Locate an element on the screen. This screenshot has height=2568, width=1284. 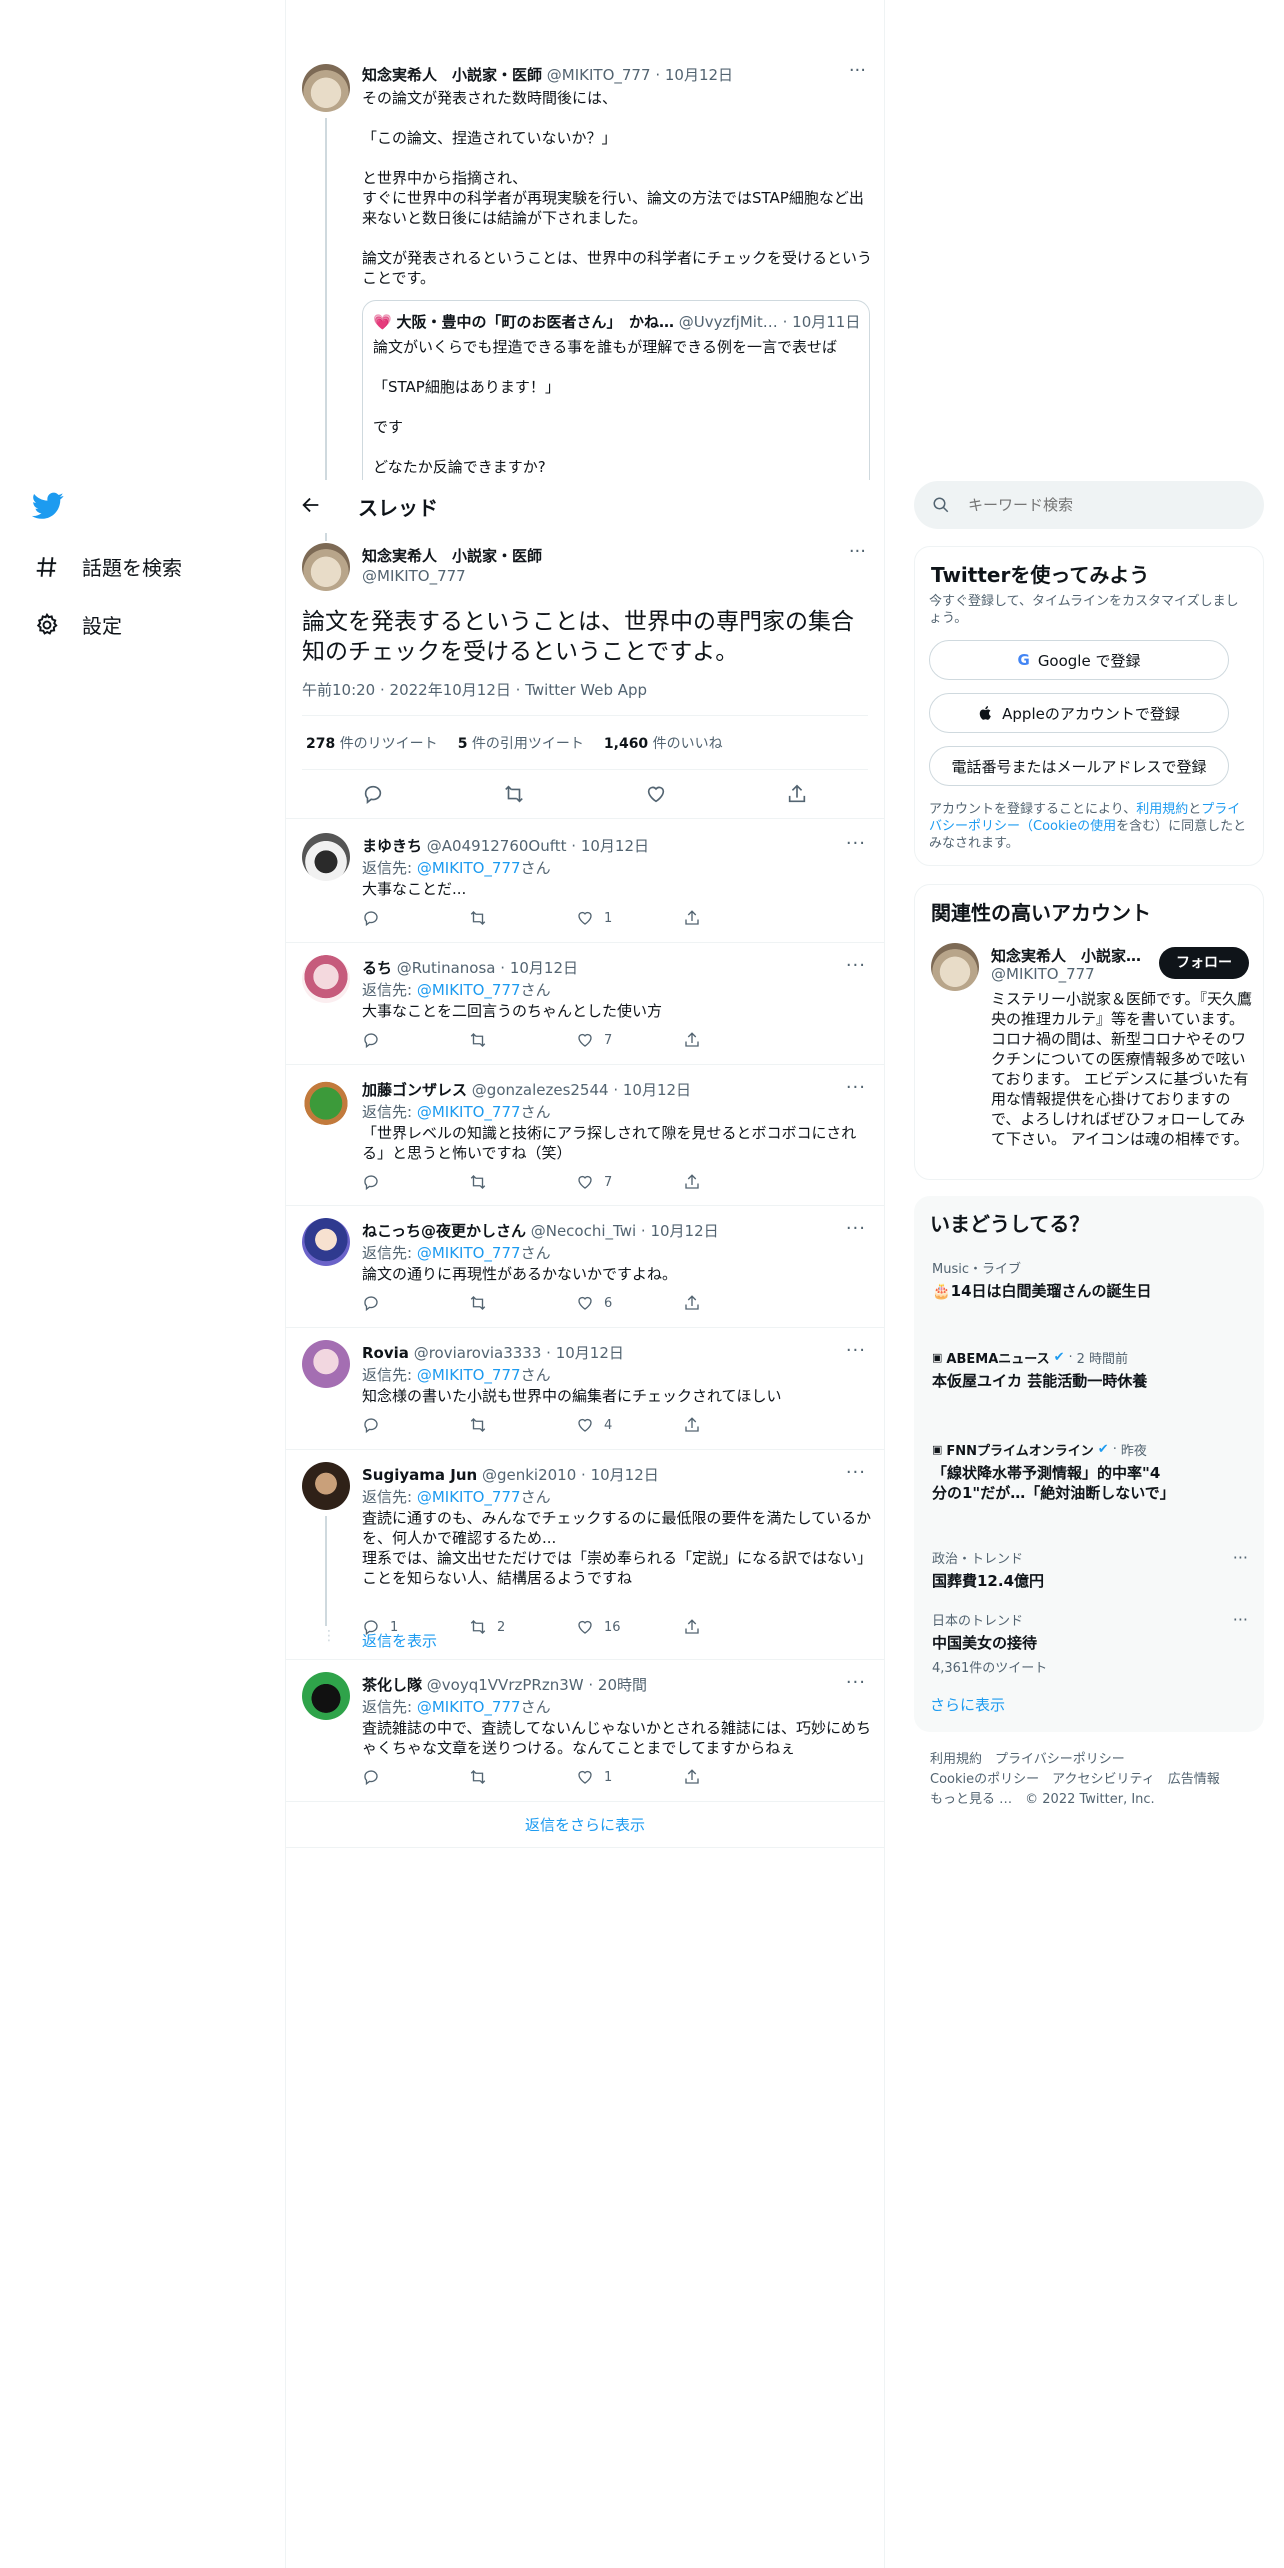
reply-name: るち is located at coordinates (377, 968).